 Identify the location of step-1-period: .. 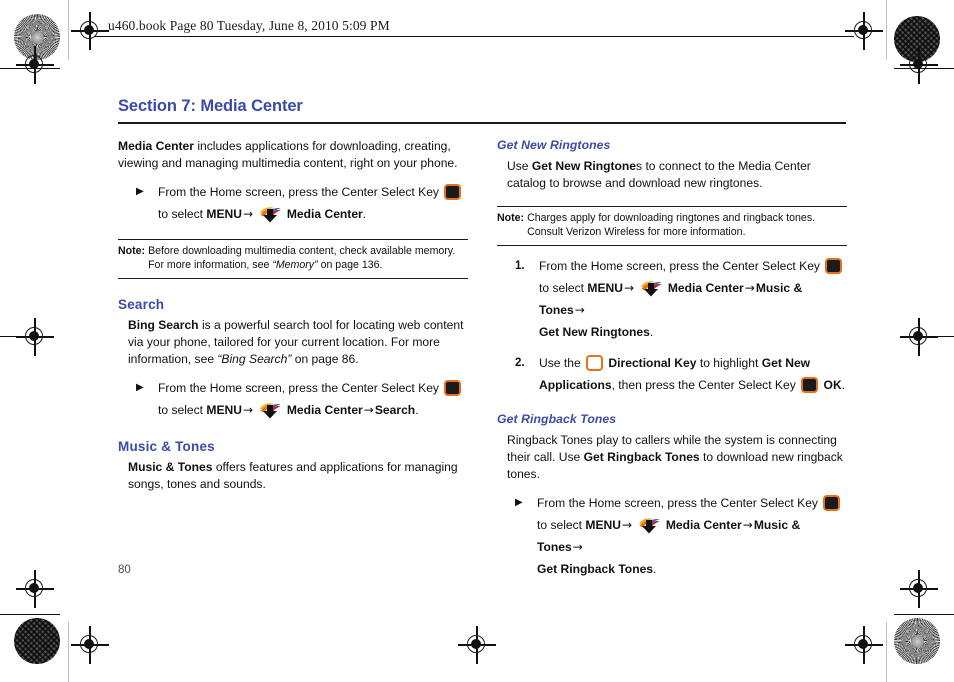
(651, 332).